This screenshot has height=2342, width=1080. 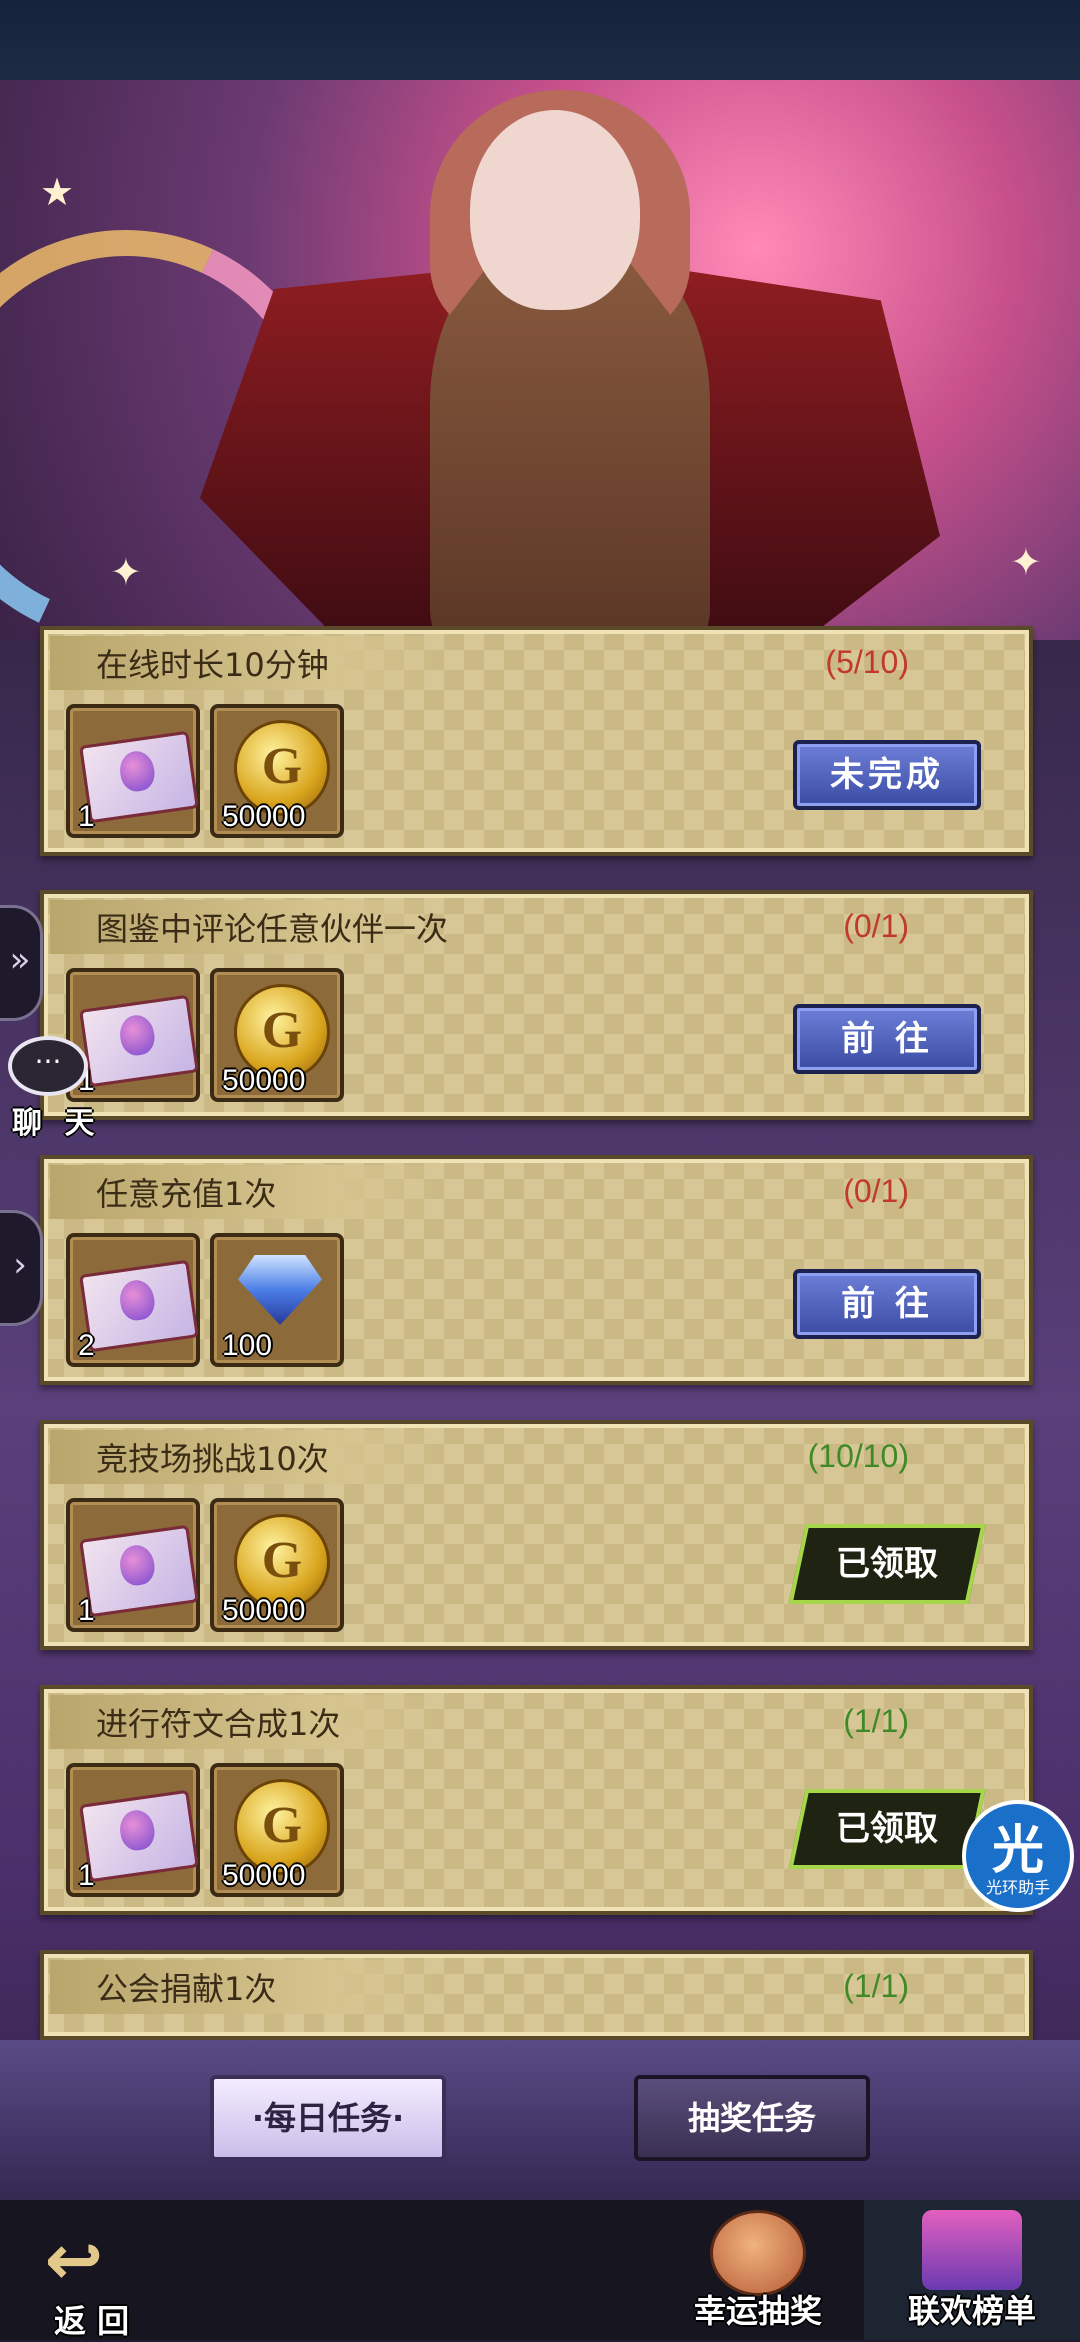 I want to click on task-title: 进行符文合成1次, so click(x=218, y=1724).